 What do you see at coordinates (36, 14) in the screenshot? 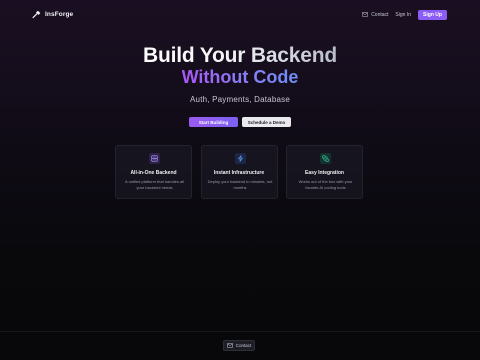
I see `hammer-logo-icon` at bounding box center [36, 14].